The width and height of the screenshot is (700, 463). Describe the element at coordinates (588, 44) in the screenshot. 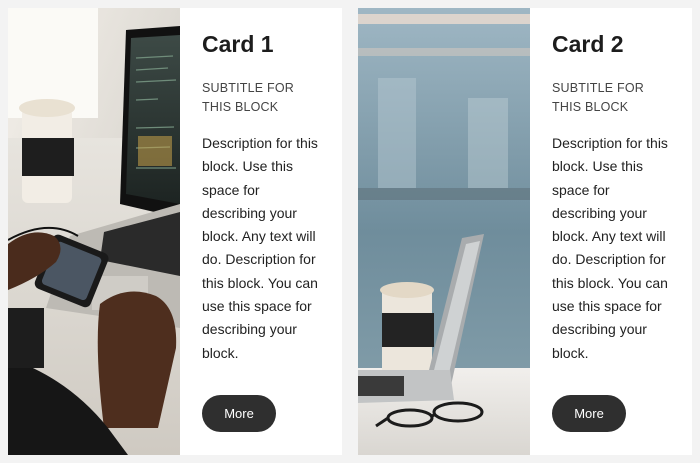

I see `card-title: Card 2` at that location.